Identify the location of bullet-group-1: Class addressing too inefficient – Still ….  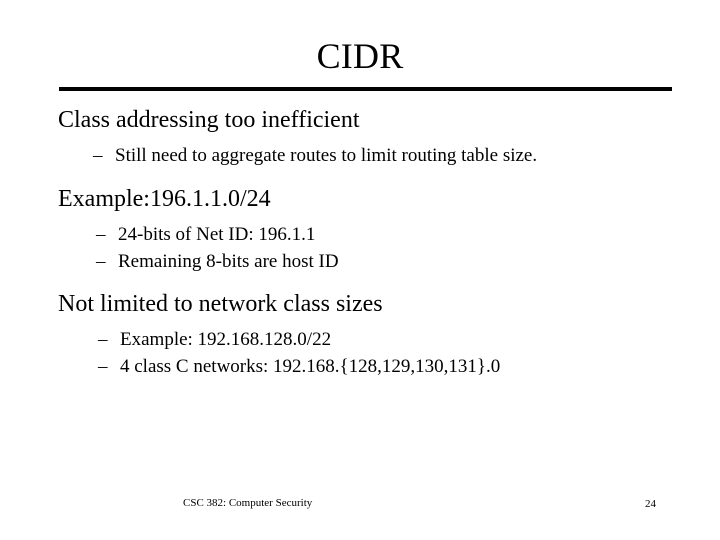
(360, 136).